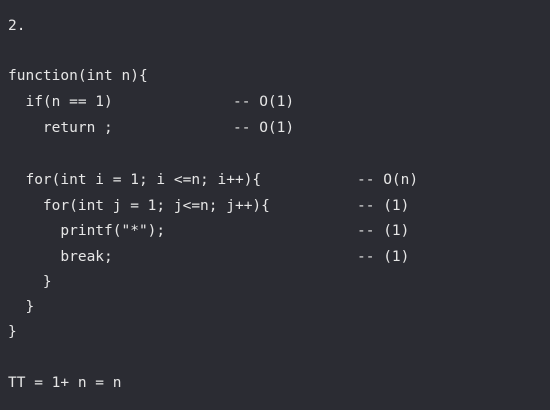 This screenshot has width=550, height=410. Describe the element at coordinates (17, 26) in the screenshot. I see `code-line: 2.` at that location.